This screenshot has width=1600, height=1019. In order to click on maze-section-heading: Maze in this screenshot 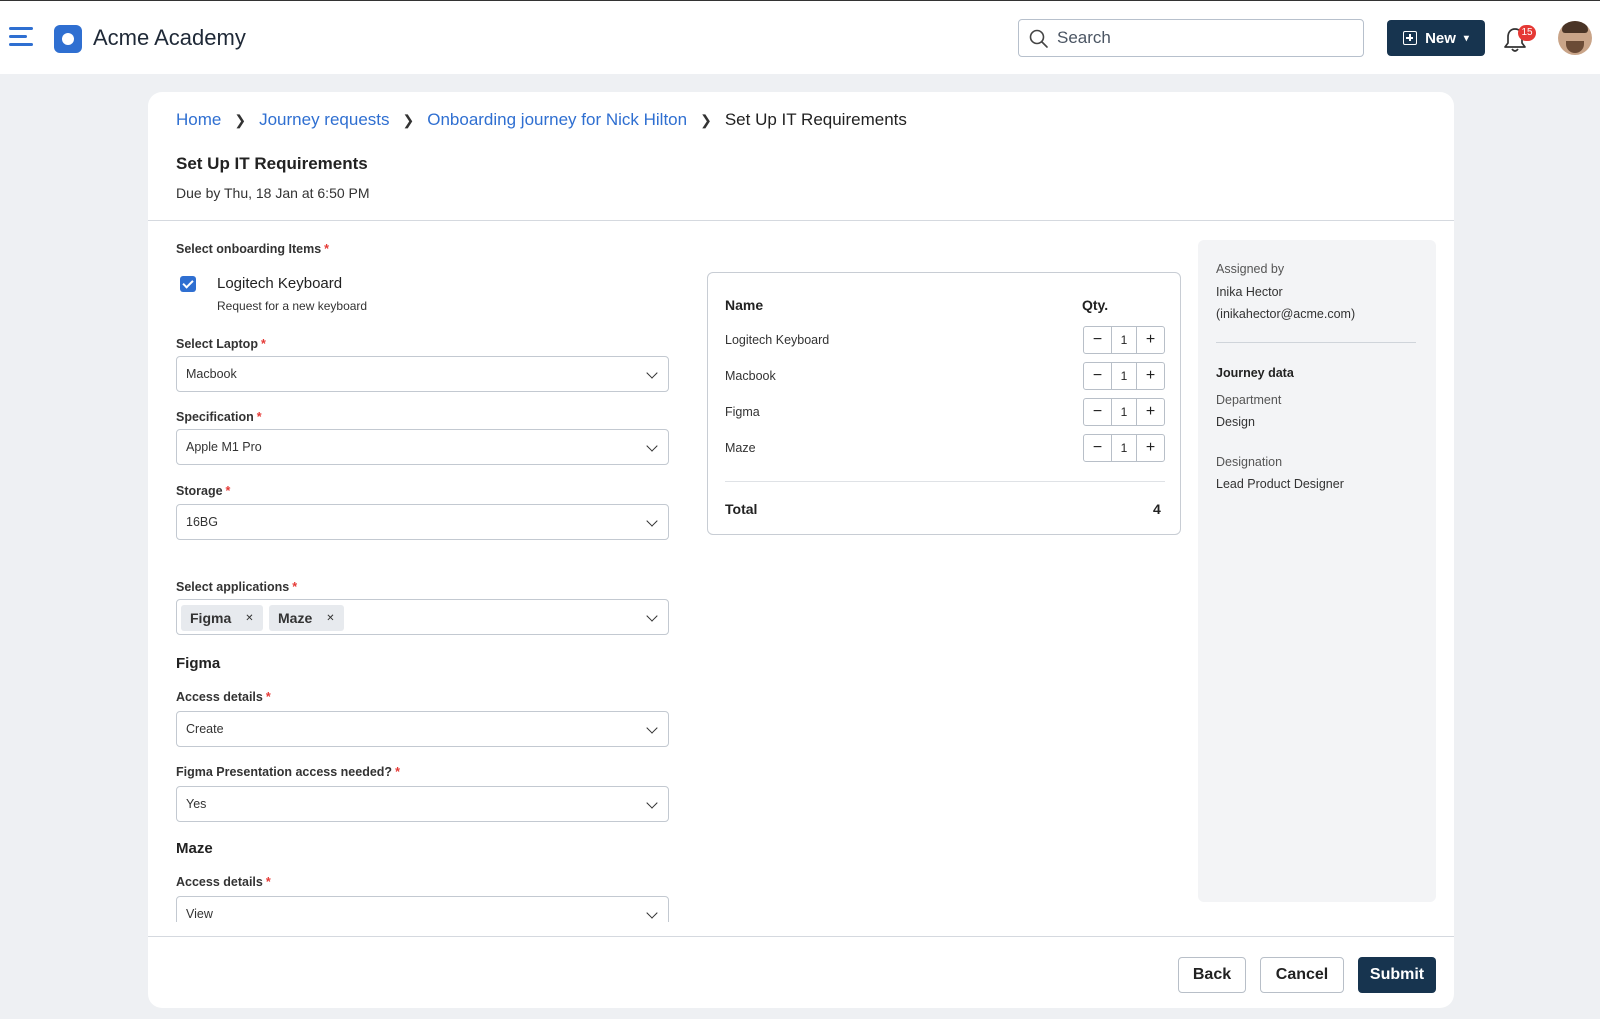, I will do `click(194, 848)`.